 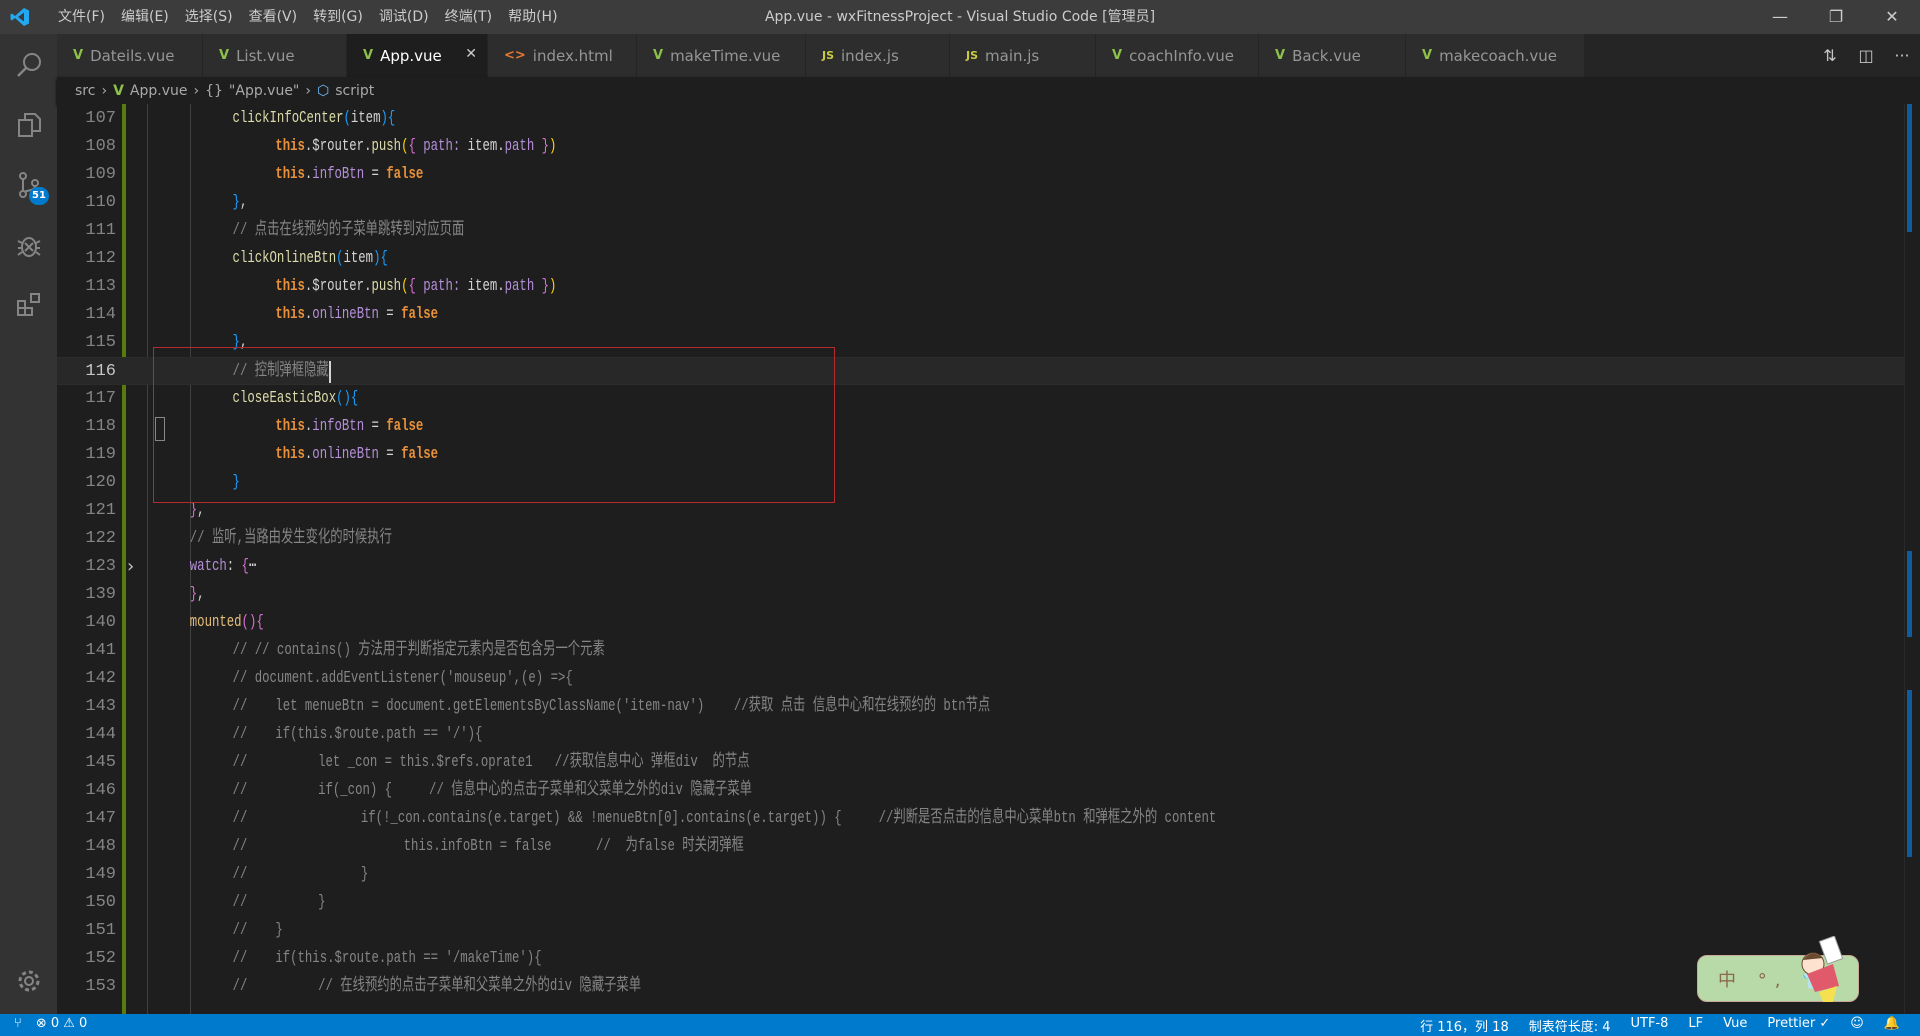 I want to click on object-braces-icon: {}, so click(x=214, y=90).